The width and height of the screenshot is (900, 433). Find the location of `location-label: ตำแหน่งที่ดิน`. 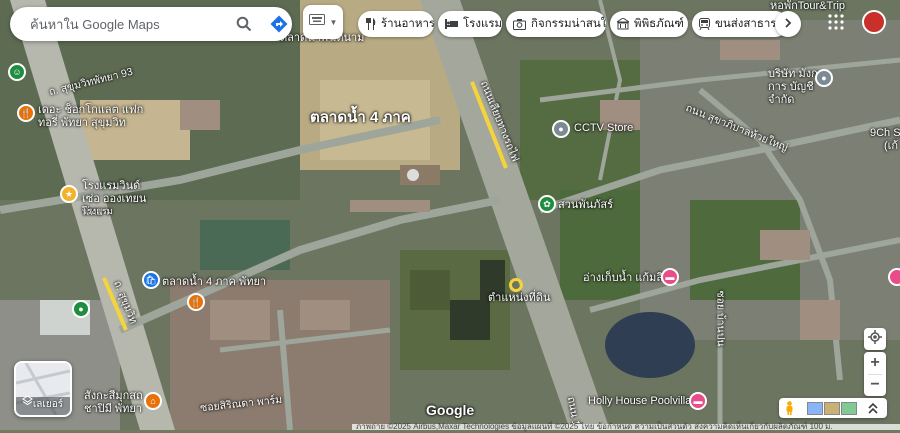

location-label: ตำแหน่งที่ดิน is located at coordinates (519, 298).